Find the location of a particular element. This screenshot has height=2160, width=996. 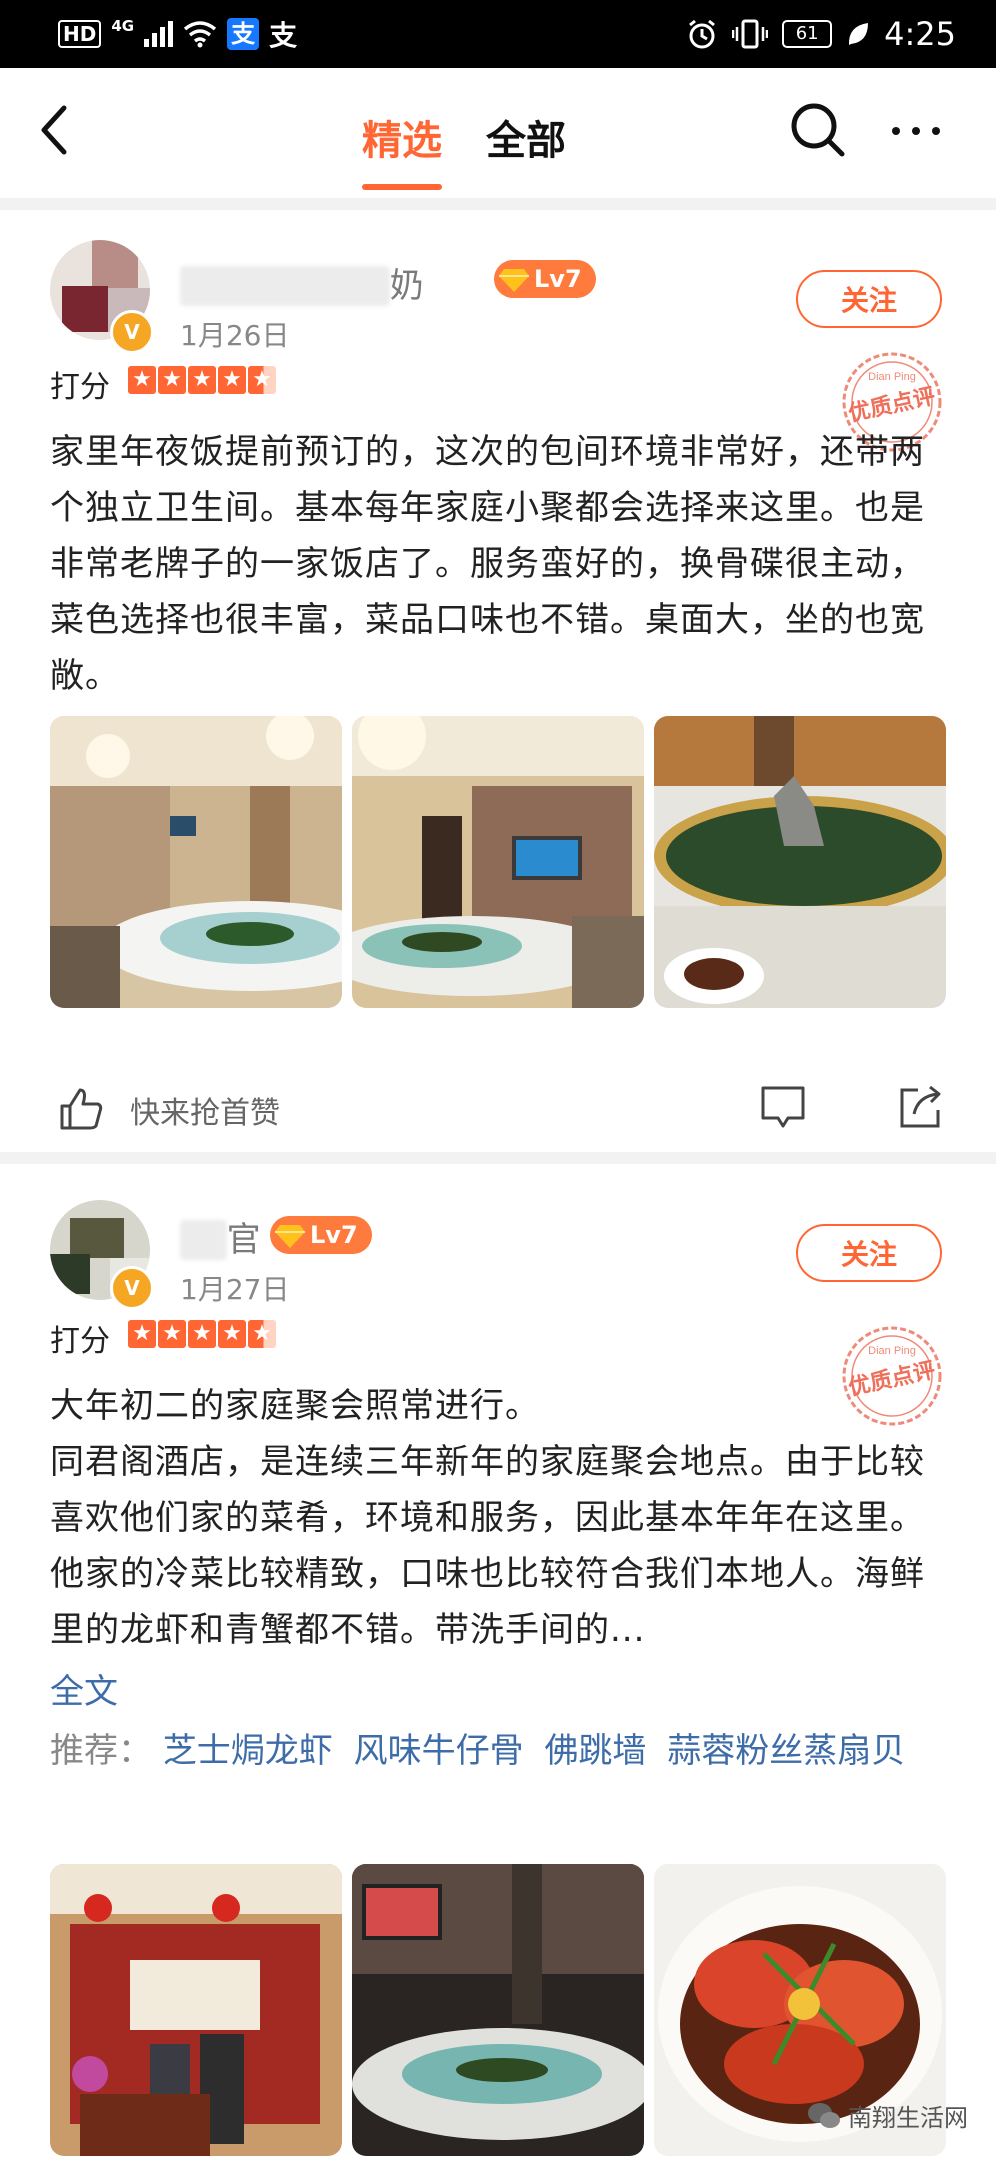

thumbs-up-icon is located at coordinates (81, 1109).